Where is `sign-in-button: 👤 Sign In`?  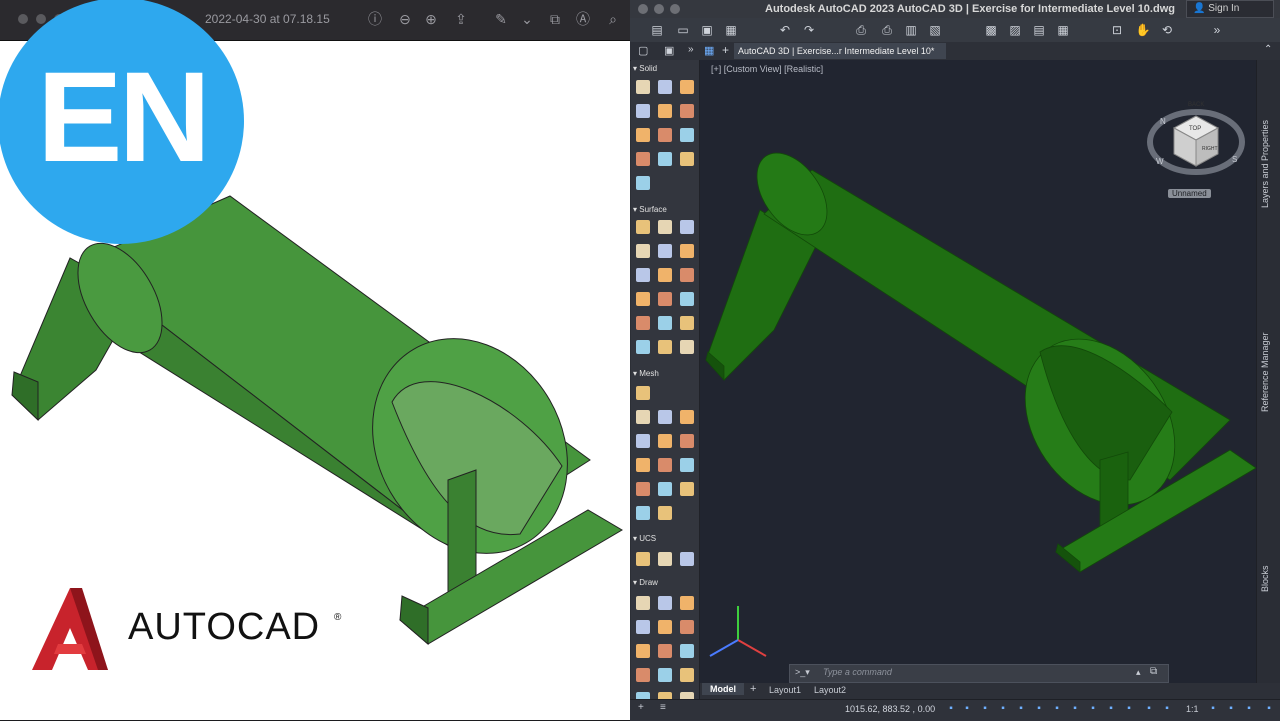 sign-in-button: 👤 Sign In is located at coordinates (1230, 9).